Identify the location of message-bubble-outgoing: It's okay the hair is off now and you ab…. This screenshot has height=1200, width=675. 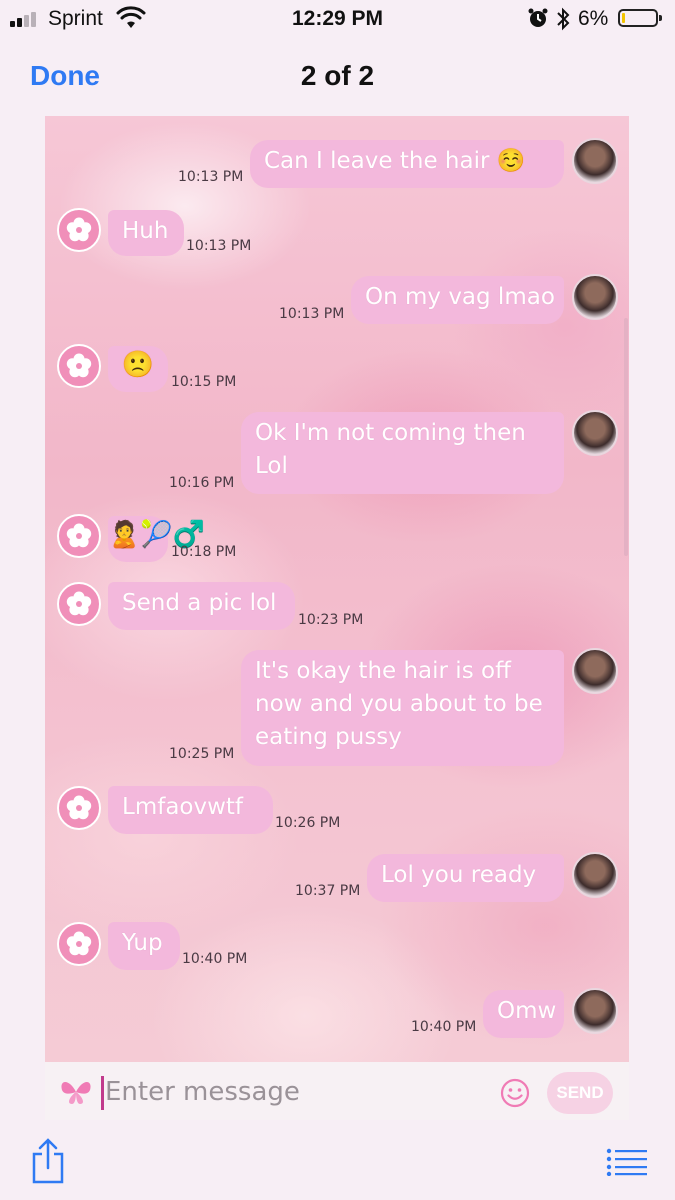
(402, 708).